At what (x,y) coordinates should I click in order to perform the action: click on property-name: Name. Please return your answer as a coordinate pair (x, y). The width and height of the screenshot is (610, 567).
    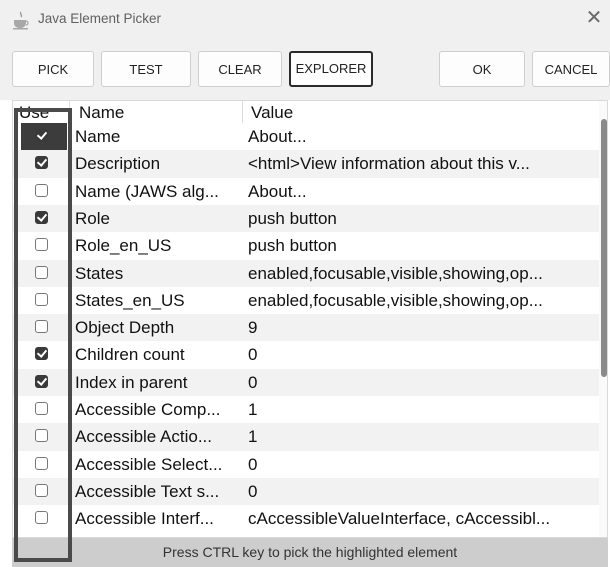
    Looking at the image, I should click on (98, 136).